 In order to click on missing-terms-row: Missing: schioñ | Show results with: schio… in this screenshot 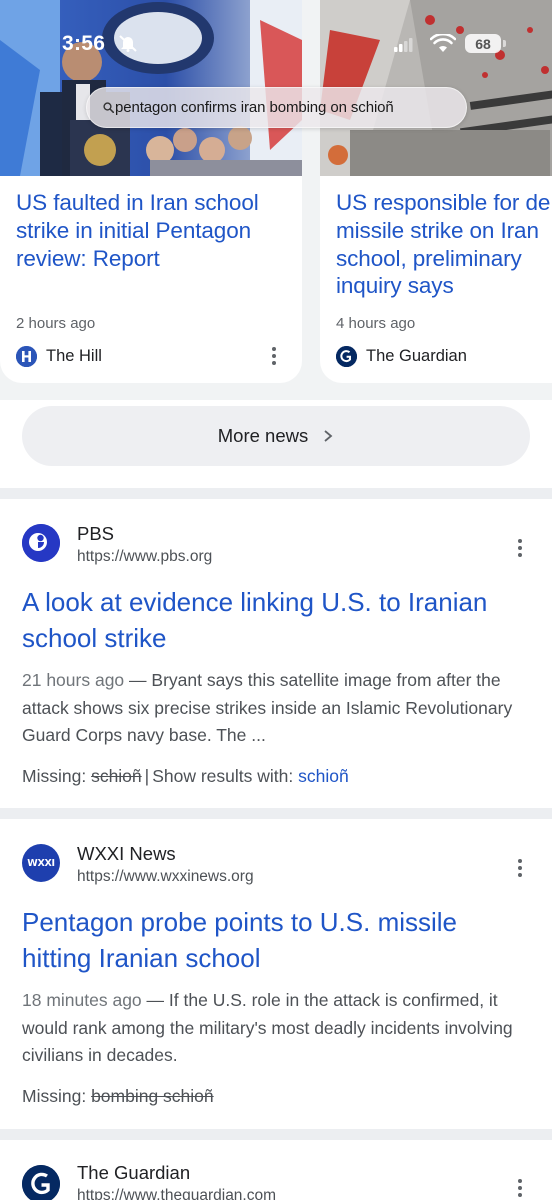, I will do `click(185, 776)`.